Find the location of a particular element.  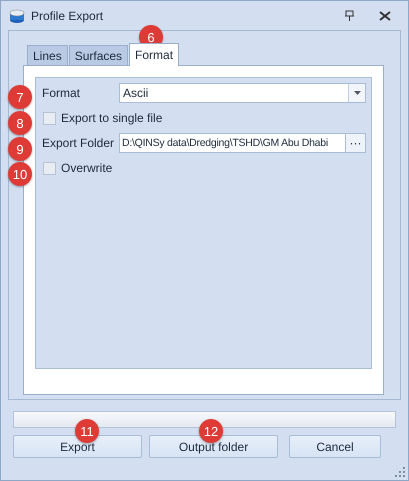

tab: Surfaces is located at coordinates (98, 55).